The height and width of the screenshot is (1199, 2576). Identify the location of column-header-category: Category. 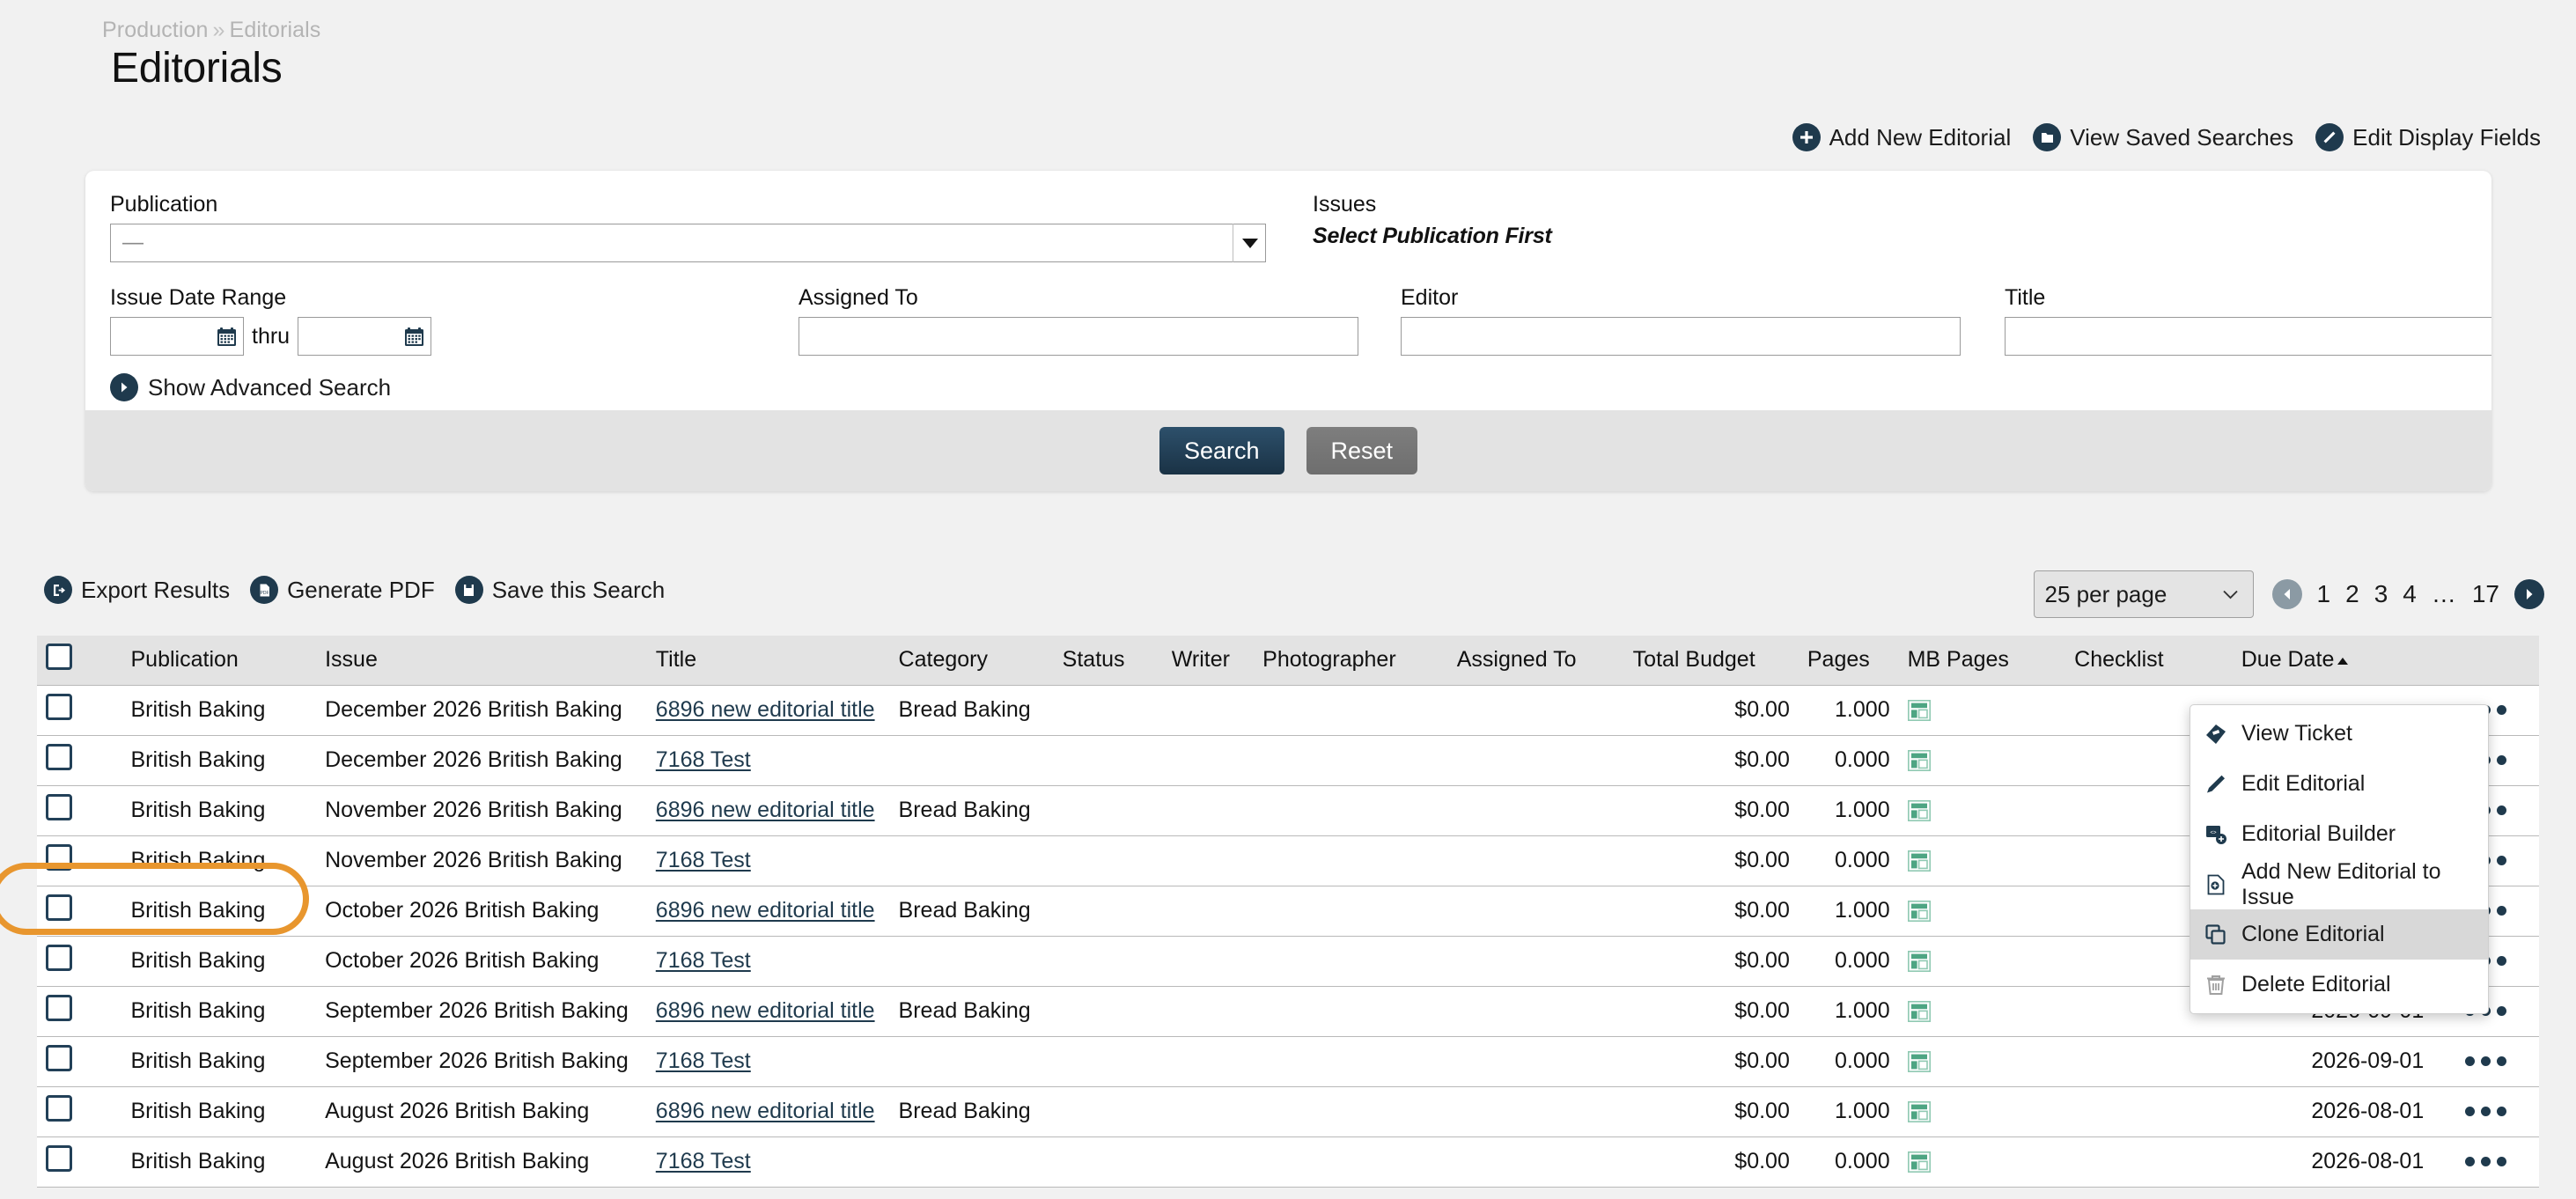
(972, 660).